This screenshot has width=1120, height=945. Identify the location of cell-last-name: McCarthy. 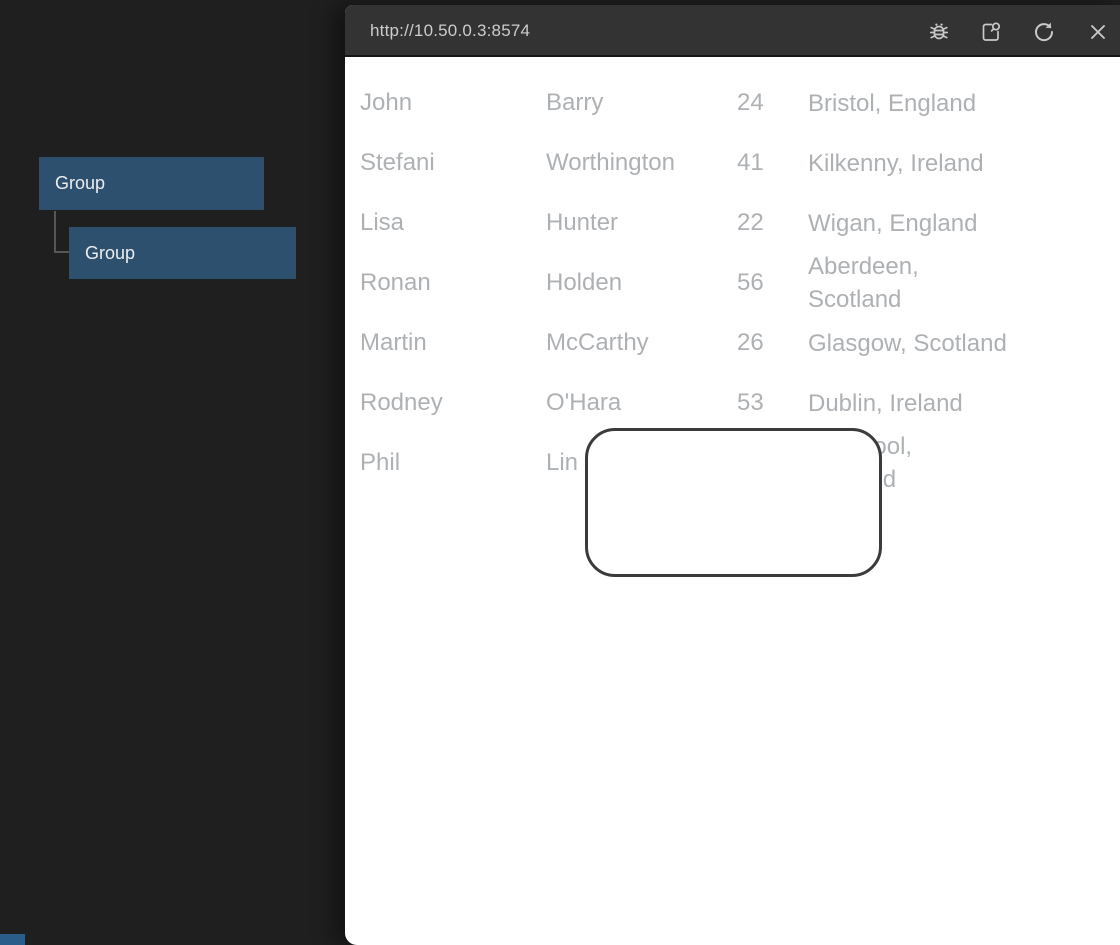
(597, 342).